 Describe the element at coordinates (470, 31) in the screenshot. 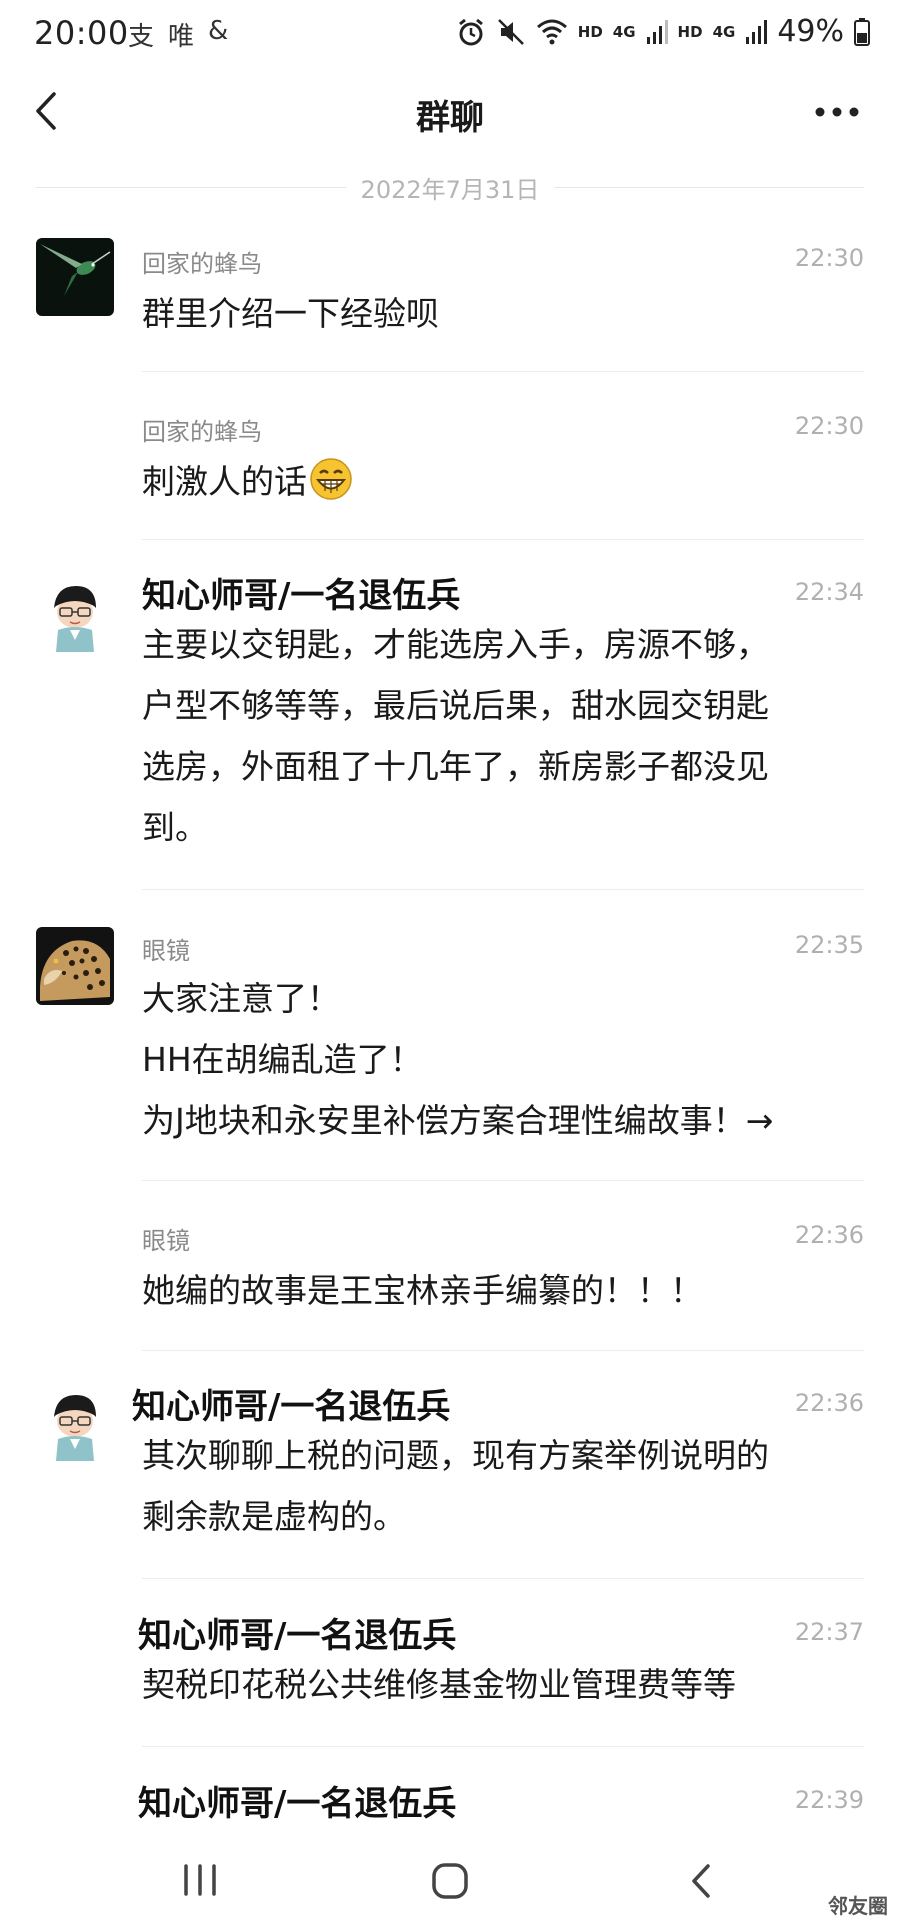

I see `alarm-icon` at that location.